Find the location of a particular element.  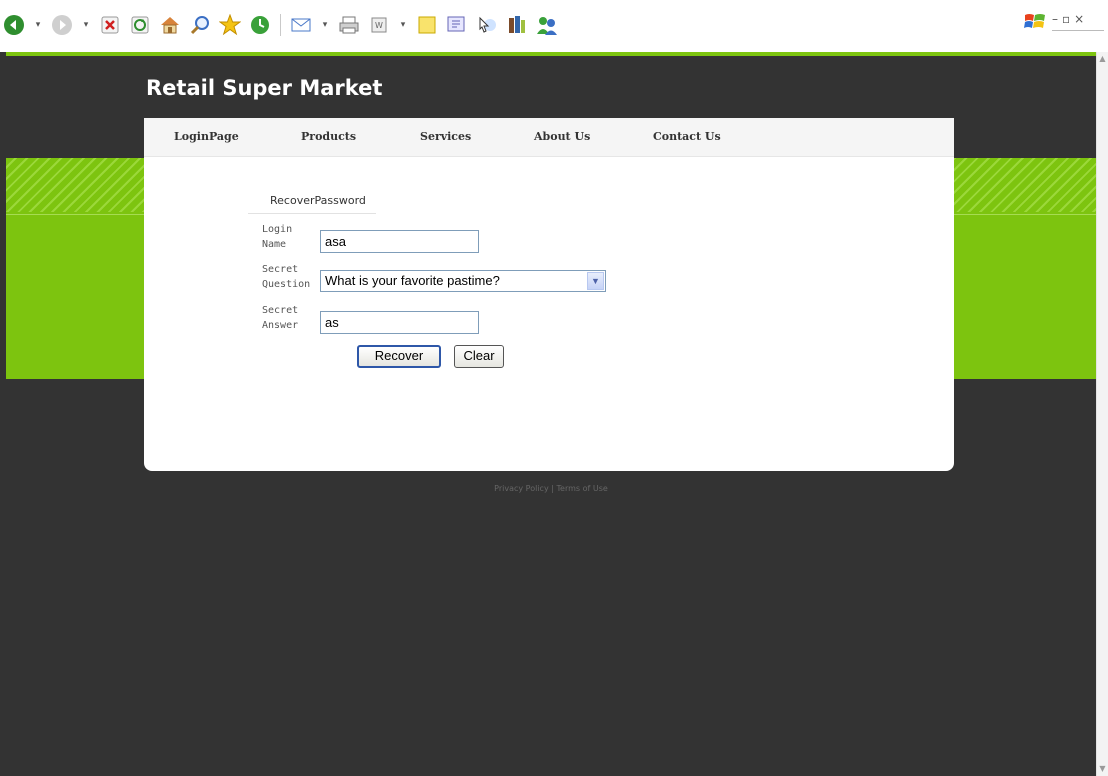

research-icon is located at coordinates (487, 25).